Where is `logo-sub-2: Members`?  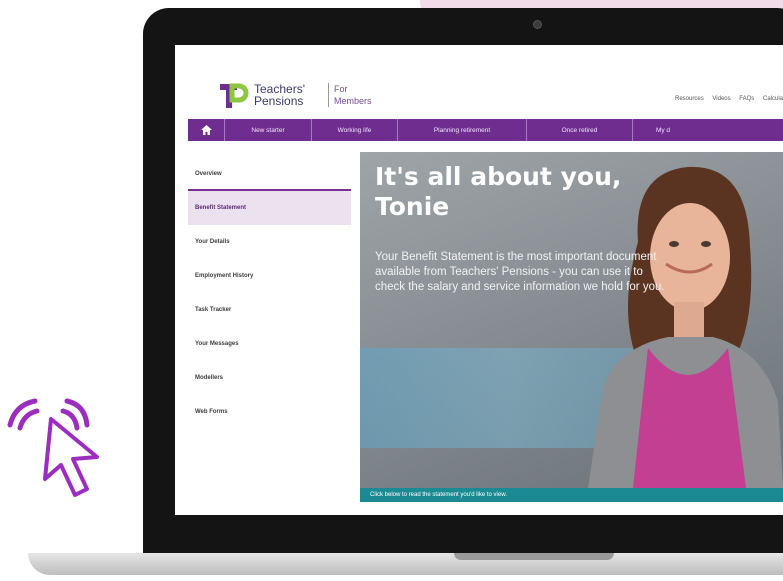 logo-sub-2: Members is located at coordinates (353, 101).